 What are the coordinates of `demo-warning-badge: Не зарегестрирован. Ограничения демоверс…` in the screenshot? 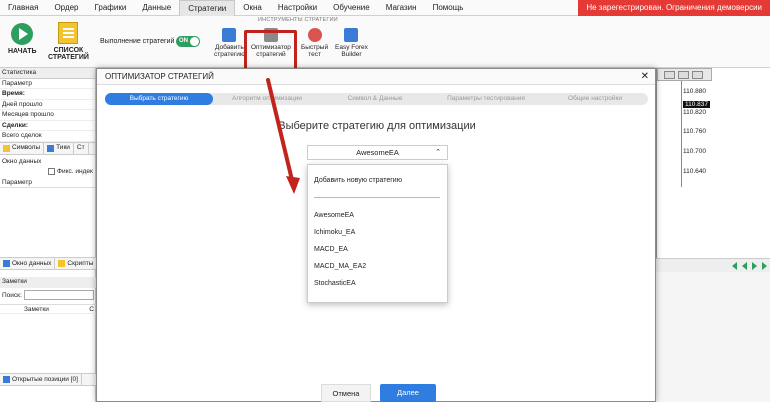 It's located at (674, 8).